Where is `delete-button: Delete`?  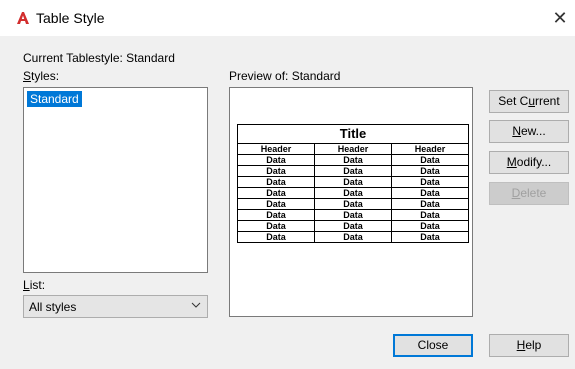 delete-button: Delete is located at coordinates (529, 193).